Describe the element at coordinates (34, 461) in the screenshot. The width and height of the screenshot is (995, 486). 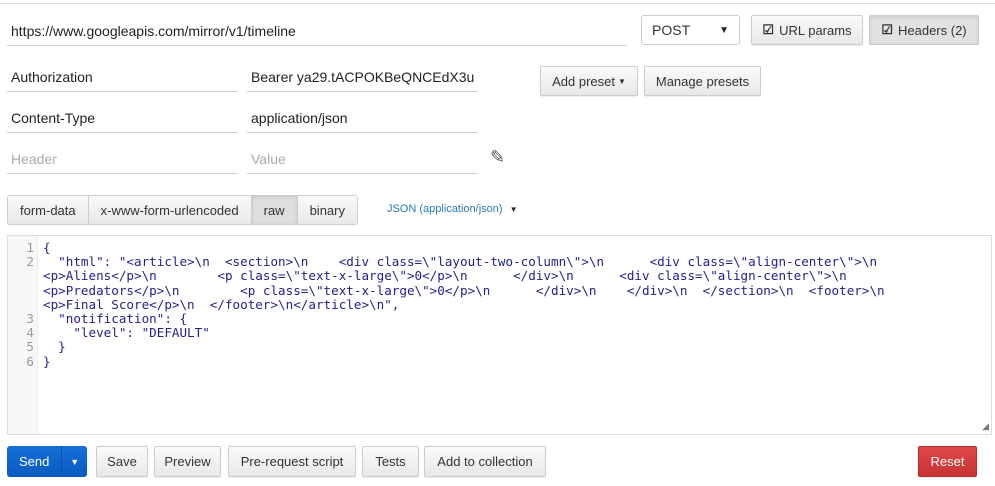
I see `send-button: Send` at that location.